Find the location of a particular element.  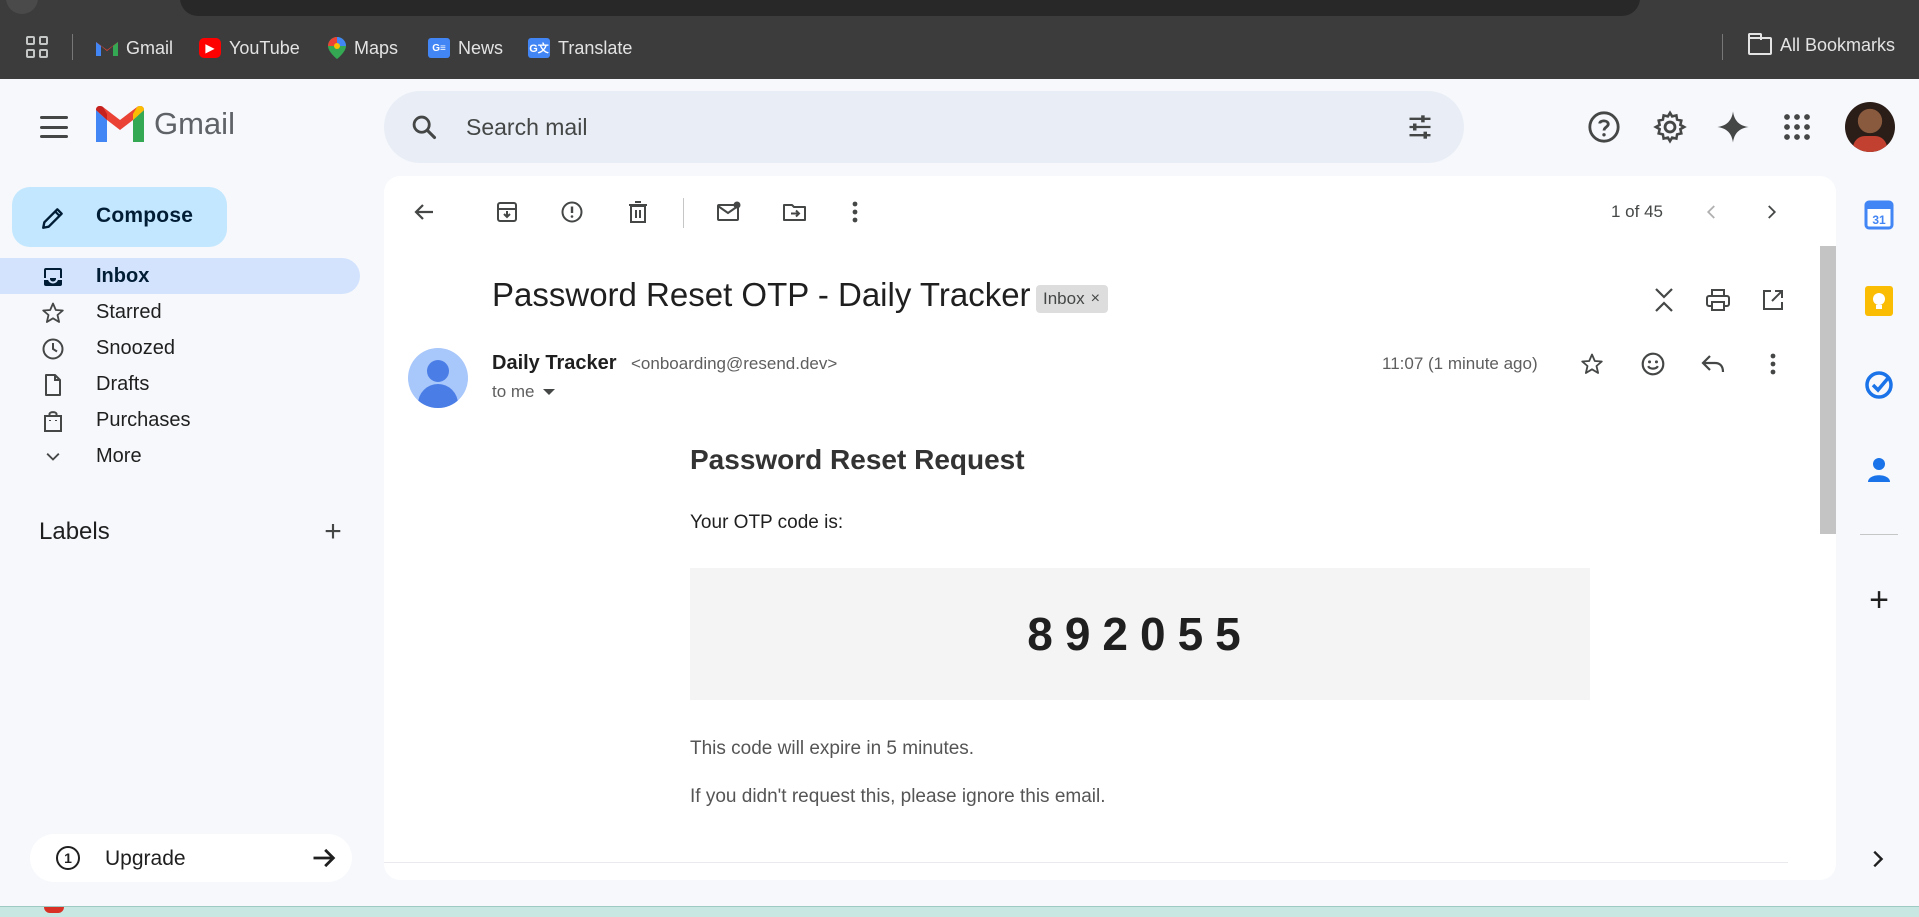

scrollbar-thumb is located at coordinates (1828, 390).